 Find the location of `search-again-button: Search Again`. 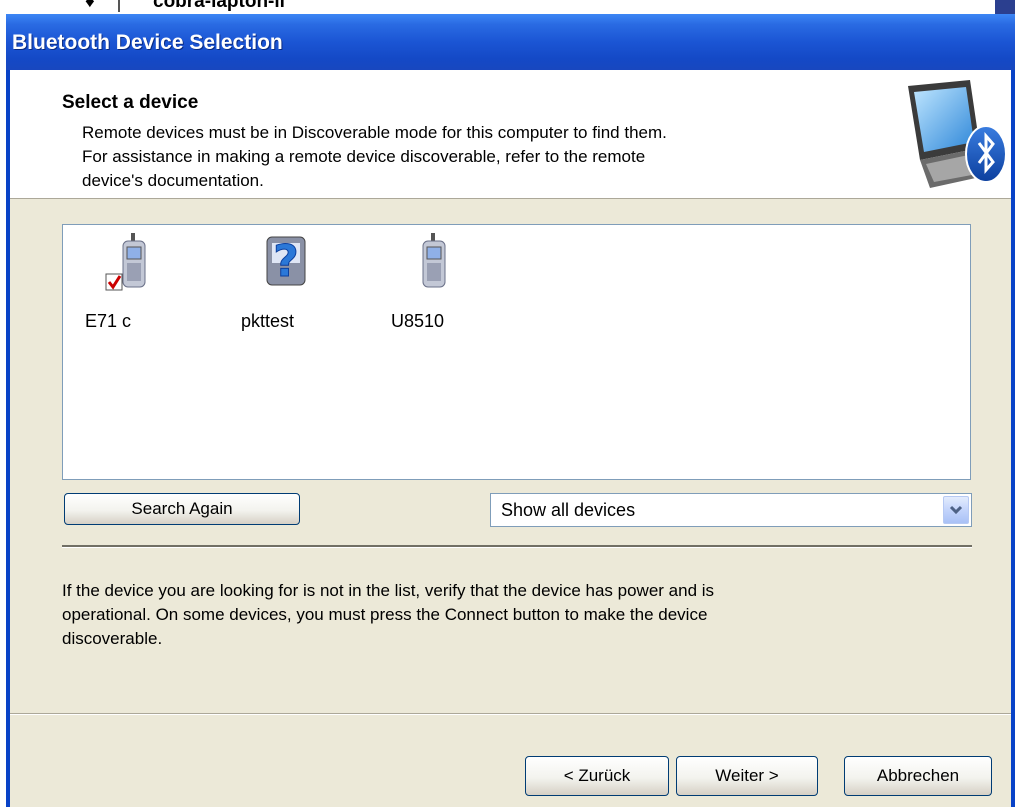

search-again-button: Search Again is located at coordinates (182, 509).